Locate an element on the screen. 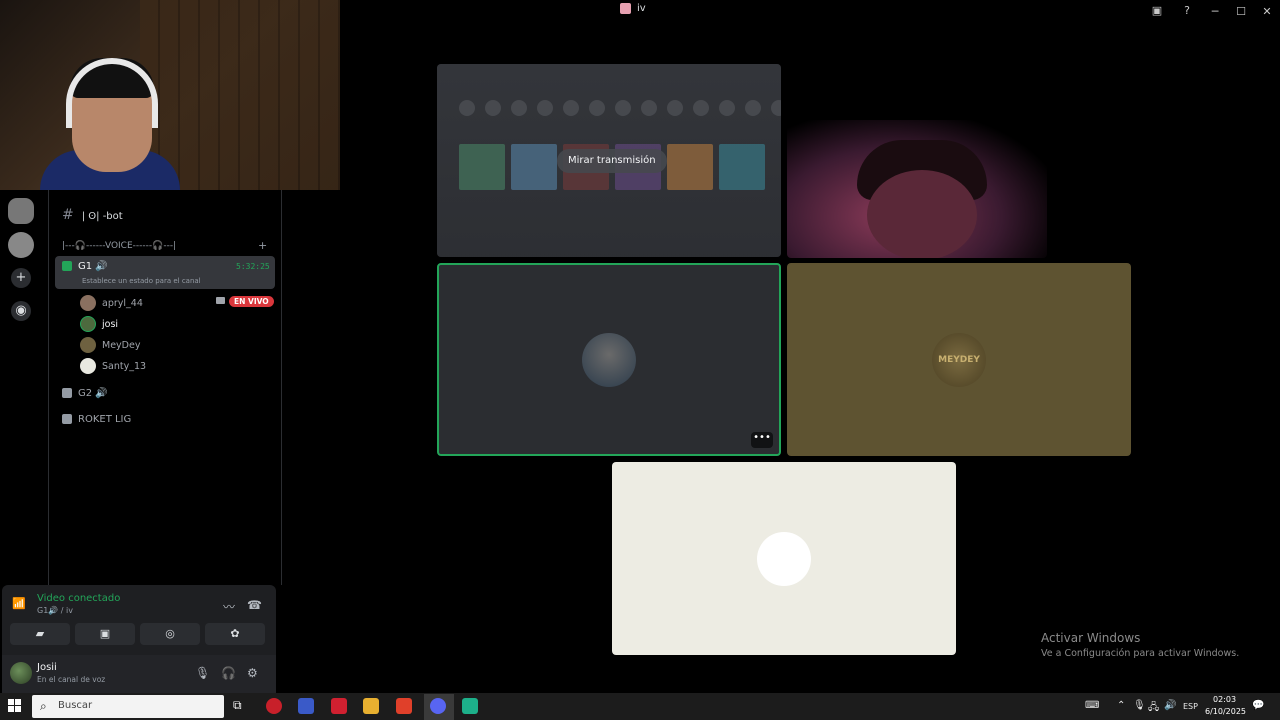 The width and height of the screenshot is (1280, 720). voice-member: apryl_44 is located at coordinates (111, 303).